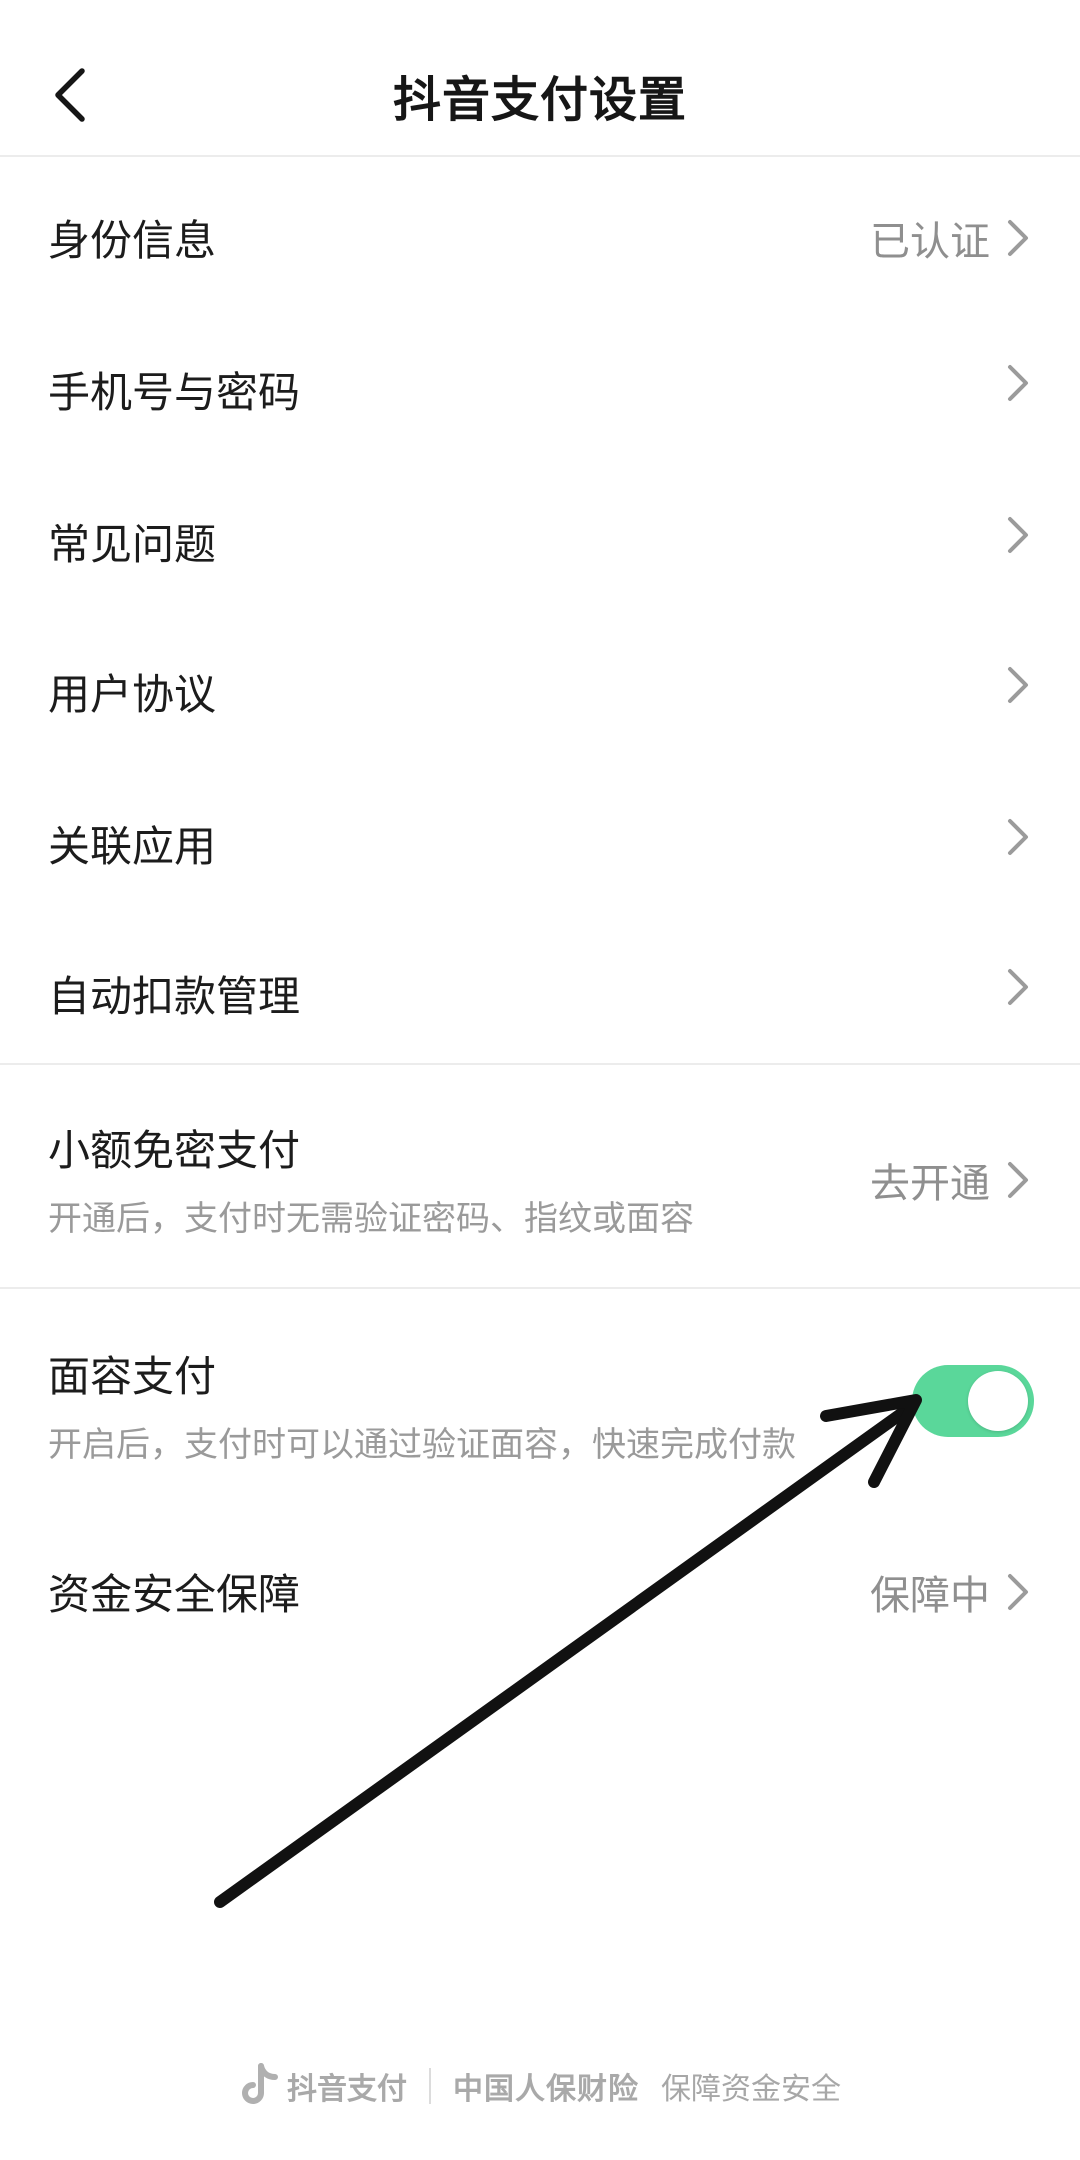 The height and width of the screenshot is (2160, 1080). I want to click on security-status: 保障中, so click(930, 1596).